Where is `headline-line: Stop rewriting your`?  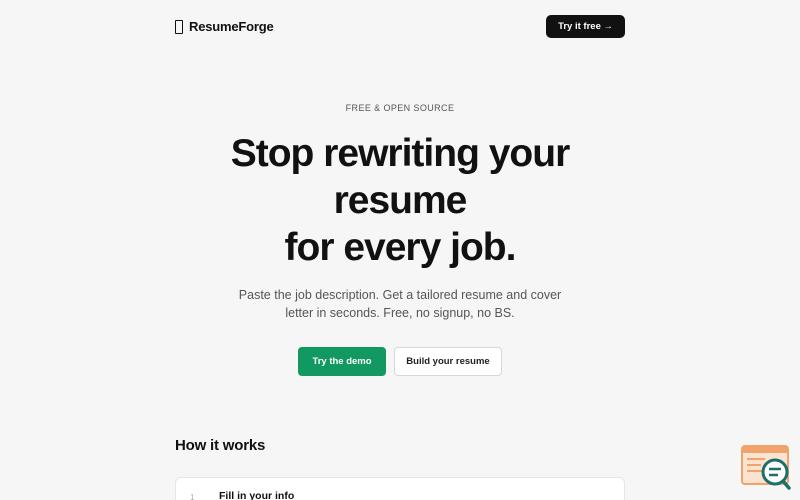 headline-line: Stop rewriting your is located at coordinates (400, 153).